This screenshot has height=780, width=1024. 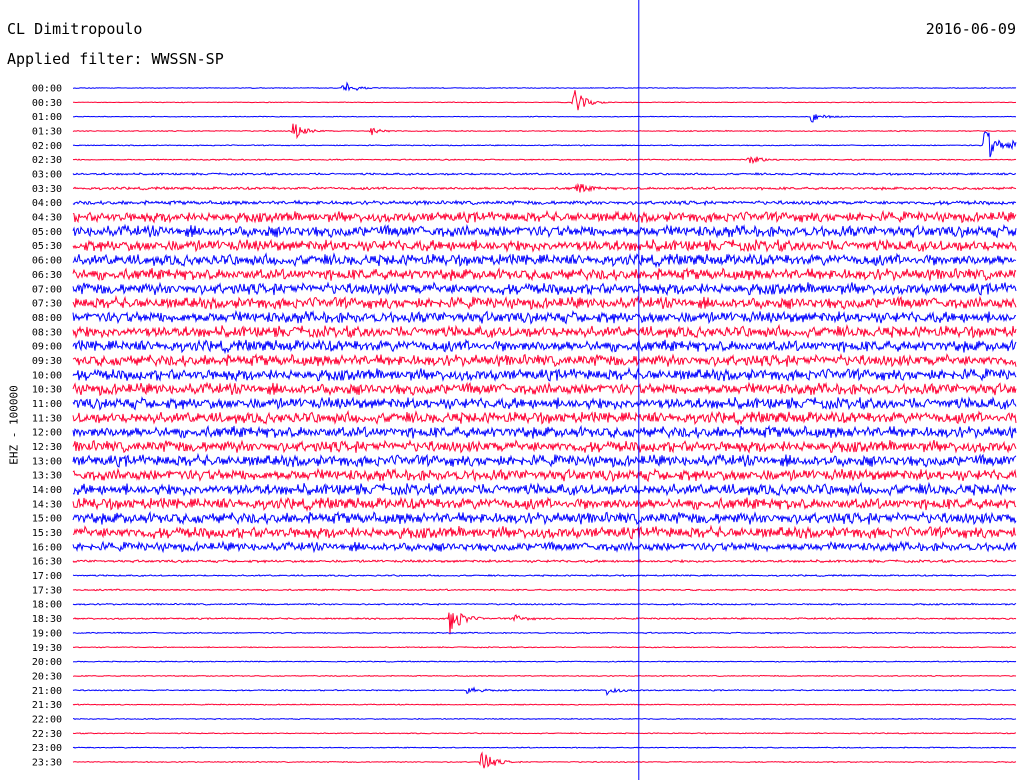 I want to click on trace-label: 22:30, so click(x=47, y=734).